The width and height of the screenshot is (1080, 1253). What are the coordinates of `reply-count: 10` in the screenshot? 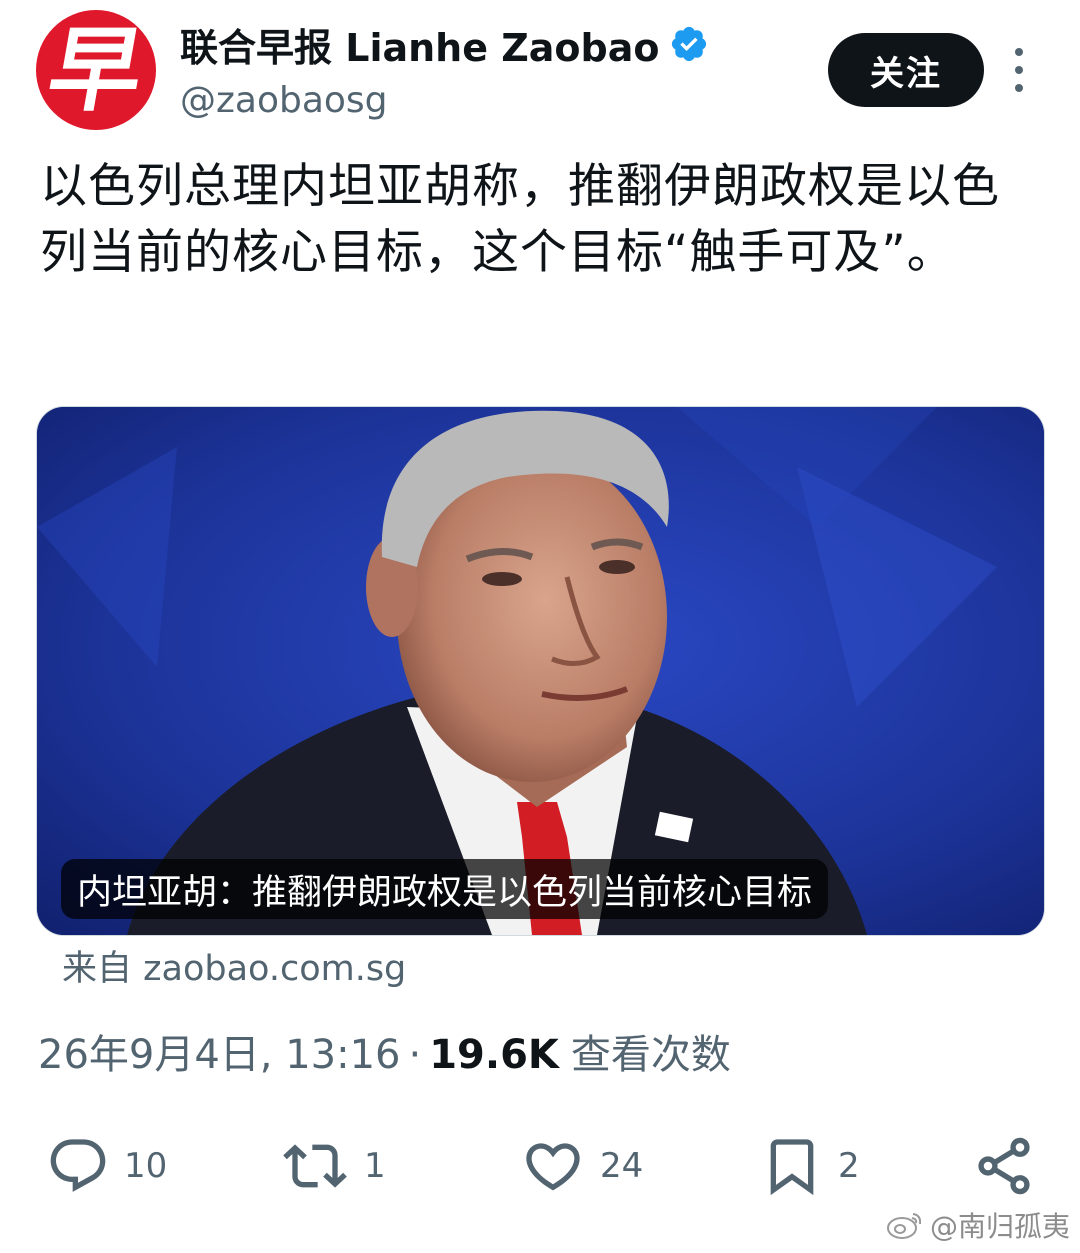 It's located at (146, 1166).